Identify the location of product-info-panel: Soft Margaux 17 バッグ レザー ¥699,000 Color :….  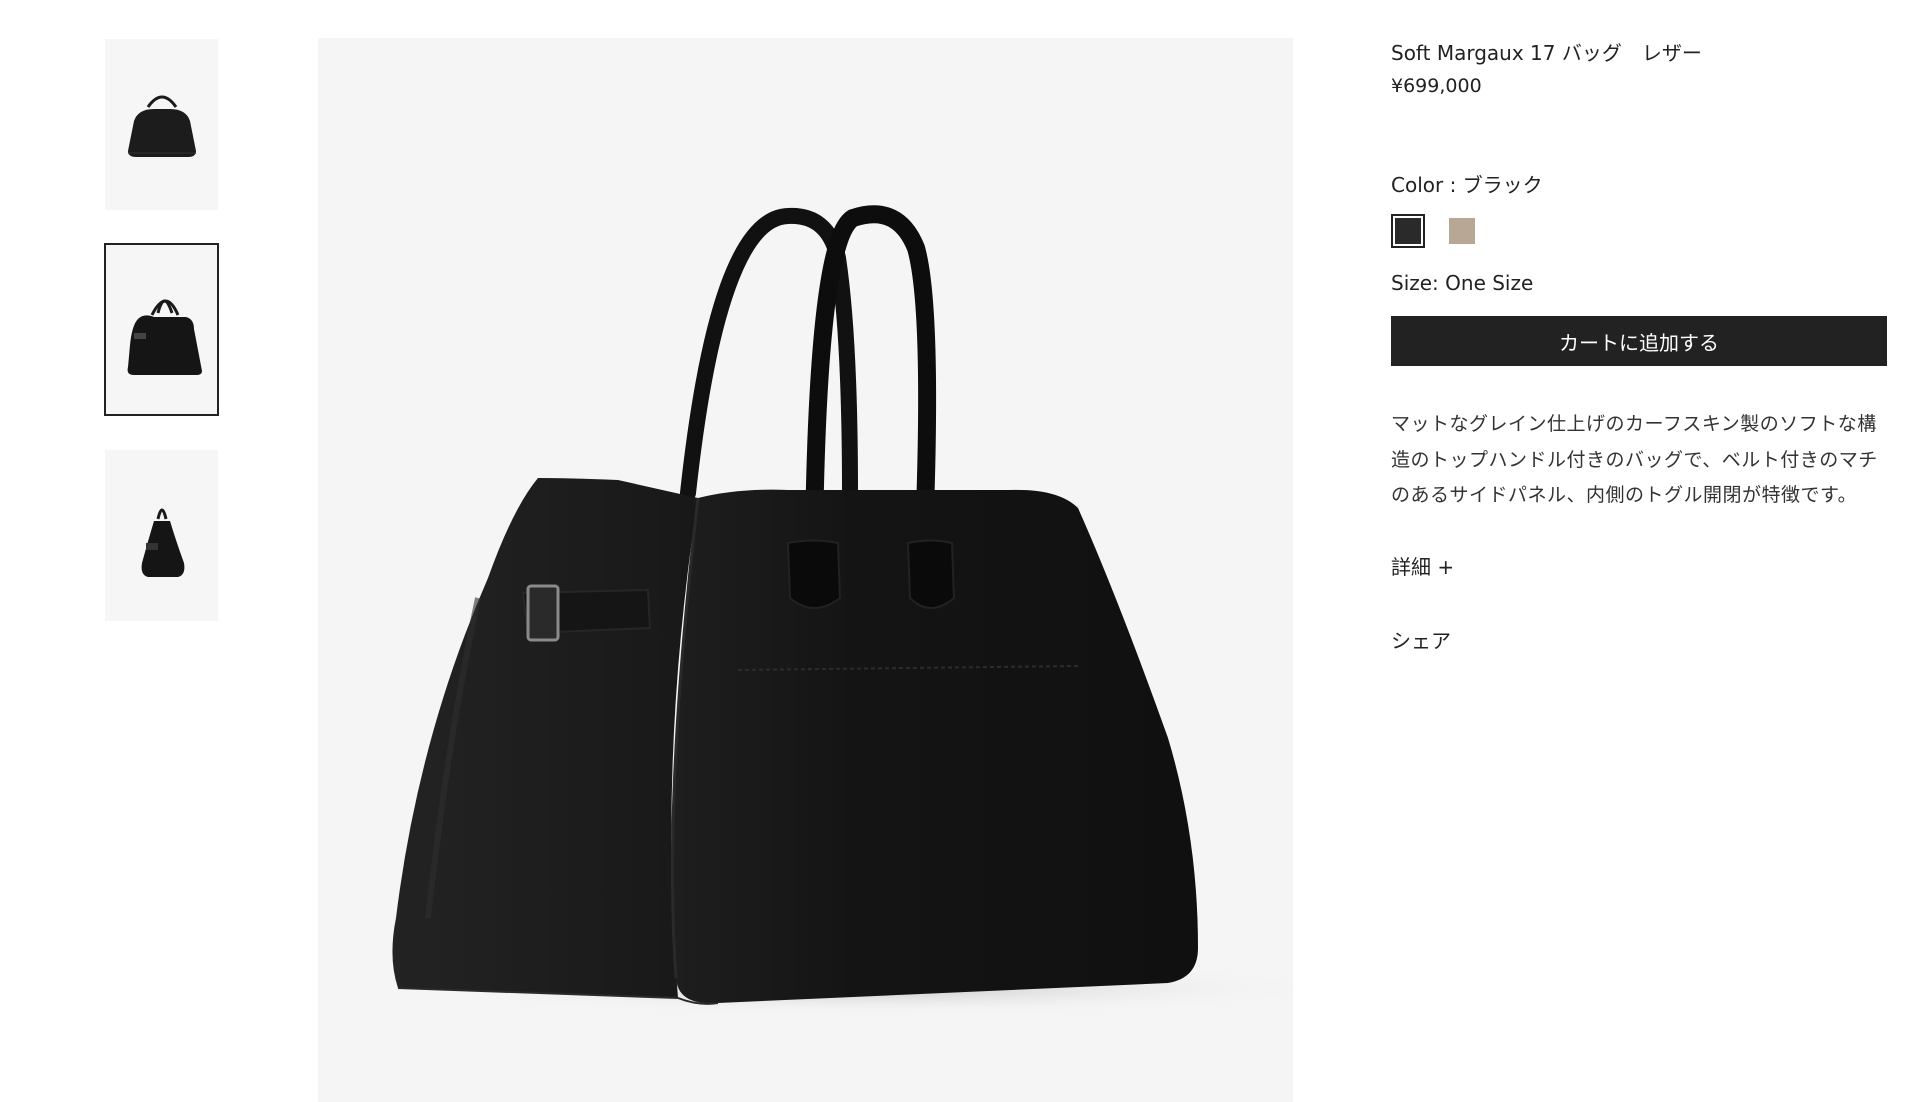
(1639, 347).